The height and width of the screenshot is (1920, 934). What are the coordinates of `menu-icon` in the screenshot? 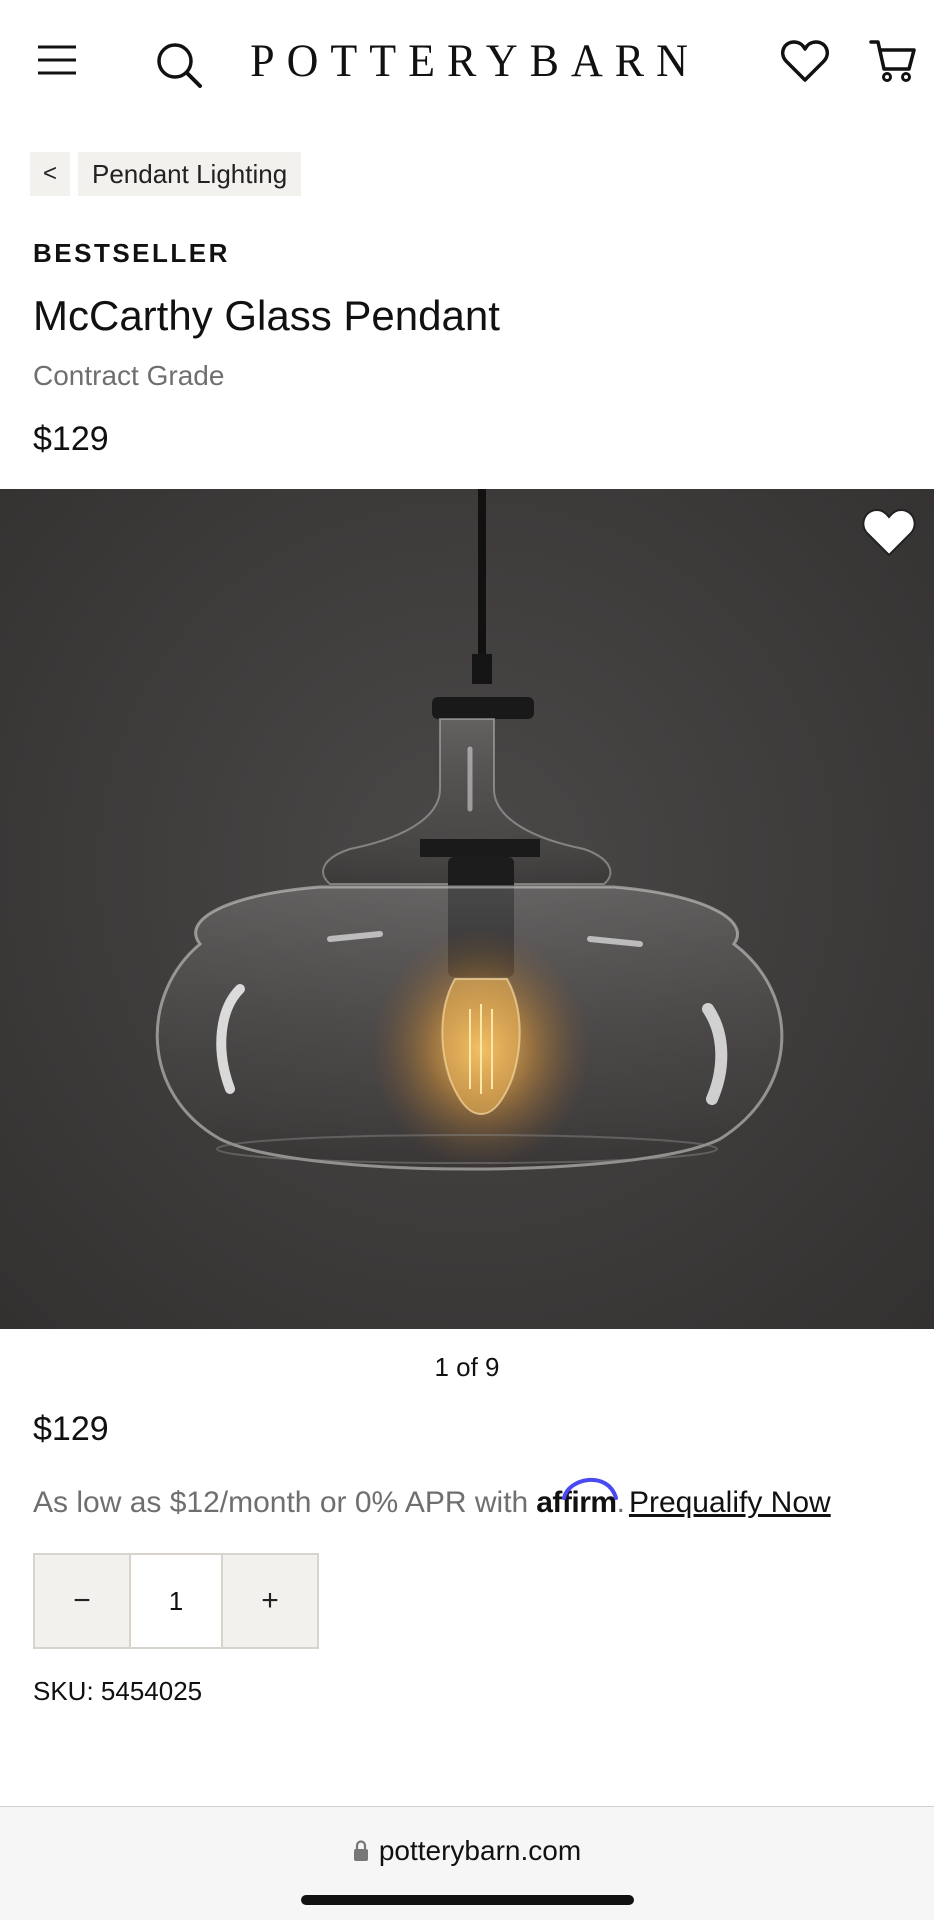 It's located at (57, 60).